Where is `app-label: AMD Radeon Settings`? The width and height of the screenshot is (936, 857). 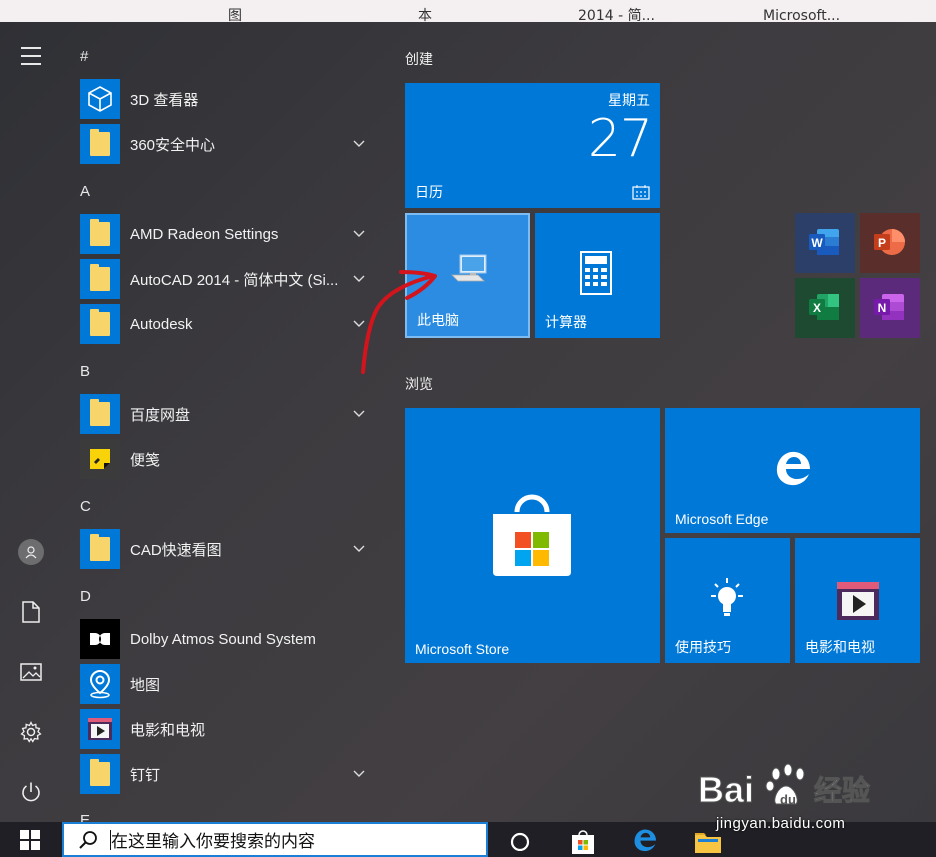 app-label: AMD Radeon Settings is located at coordinates (204, 234).